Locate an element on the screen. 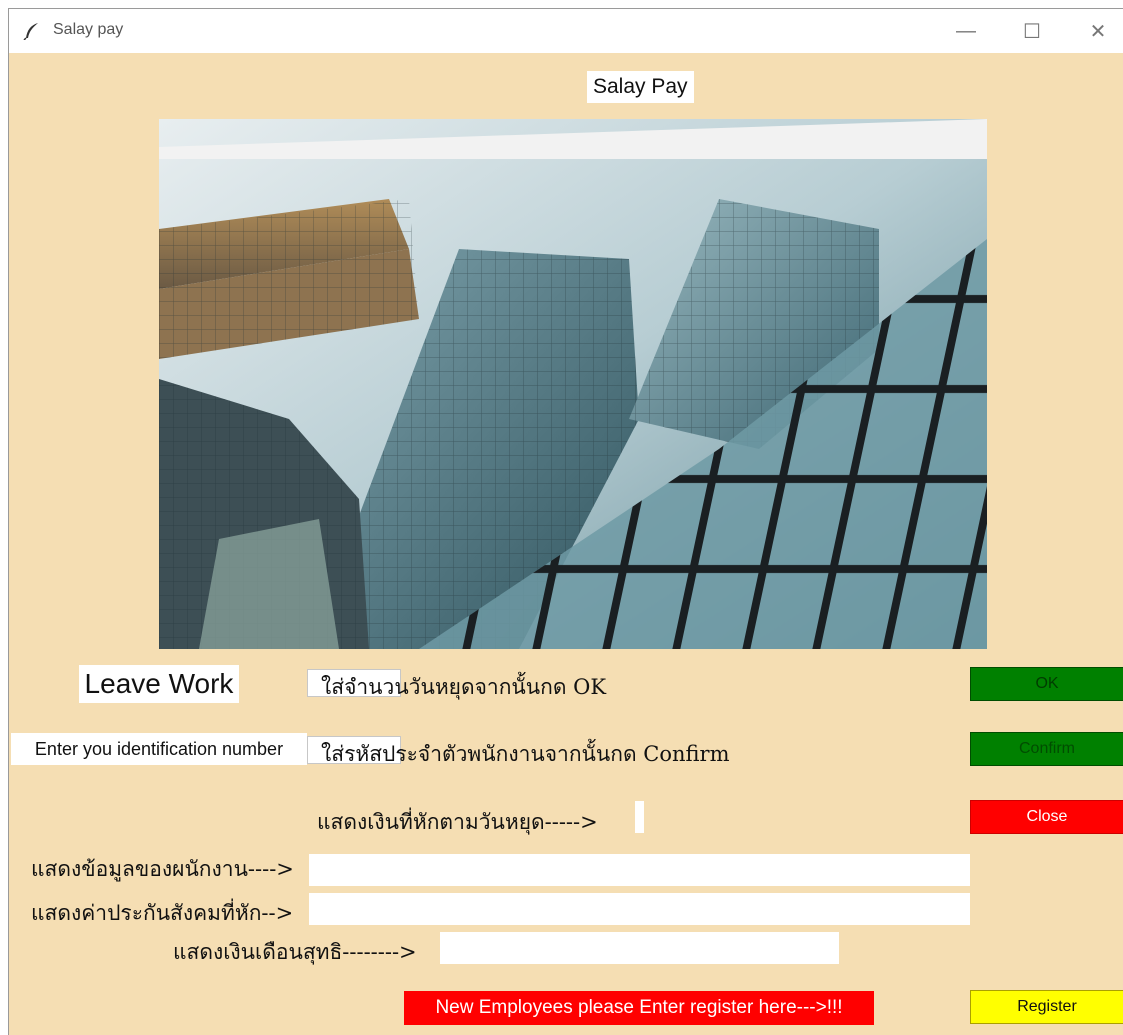 The width and height of the screenshot is (1123, 1035). feather-icon is located at coordinates (30, 31).